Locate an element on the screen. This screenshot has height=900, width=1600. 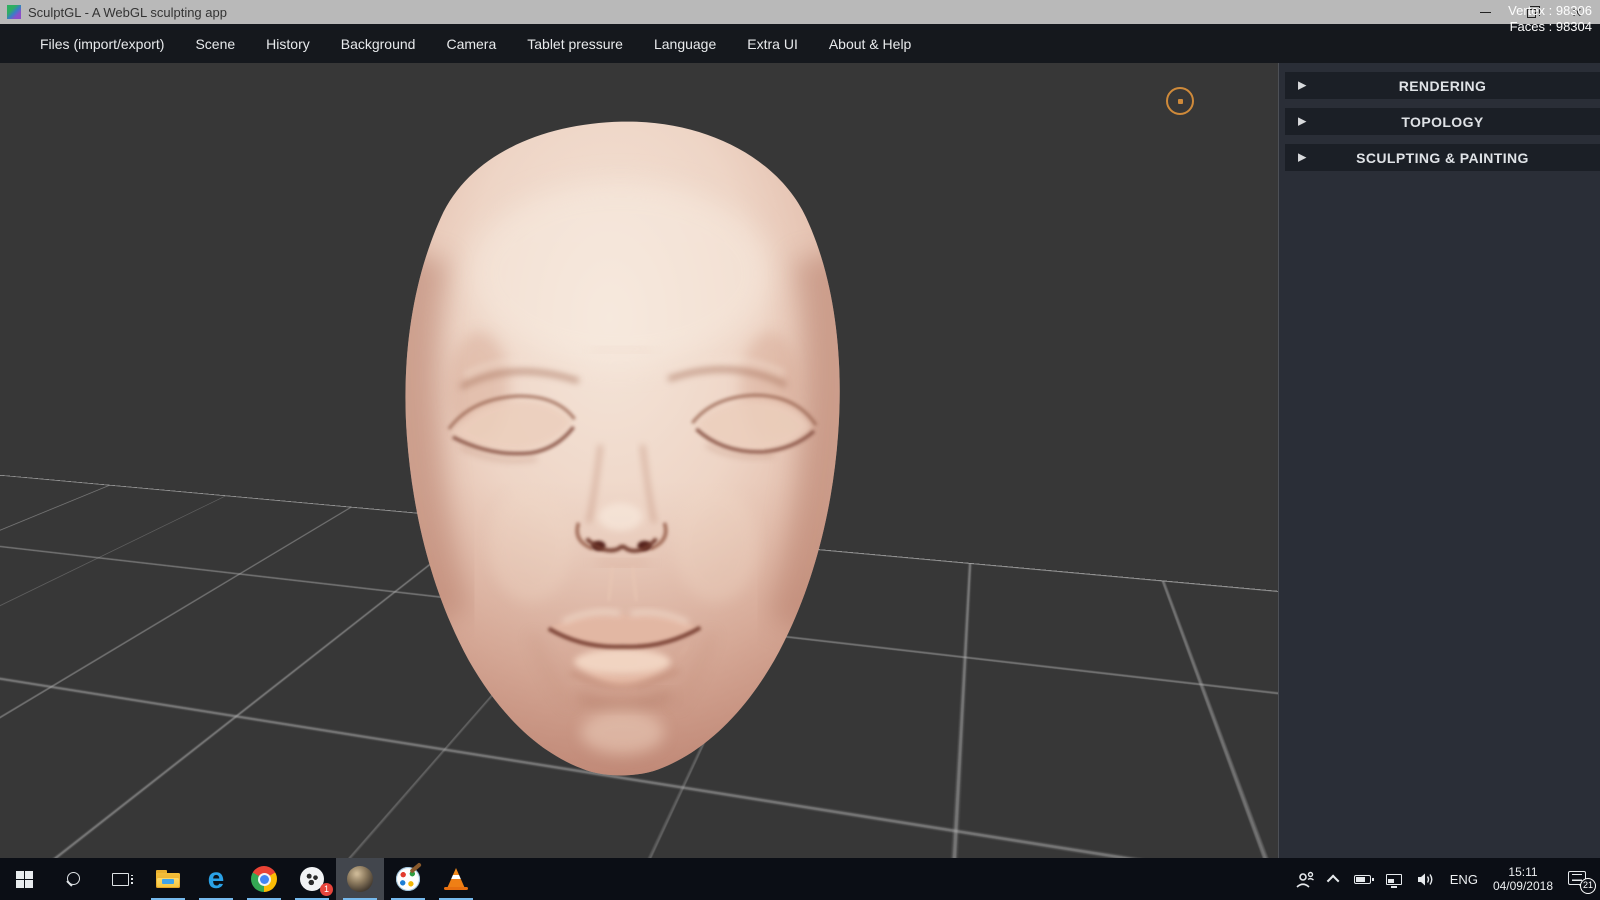
language-indicator: ENG is located at coordinates (1464, 879).